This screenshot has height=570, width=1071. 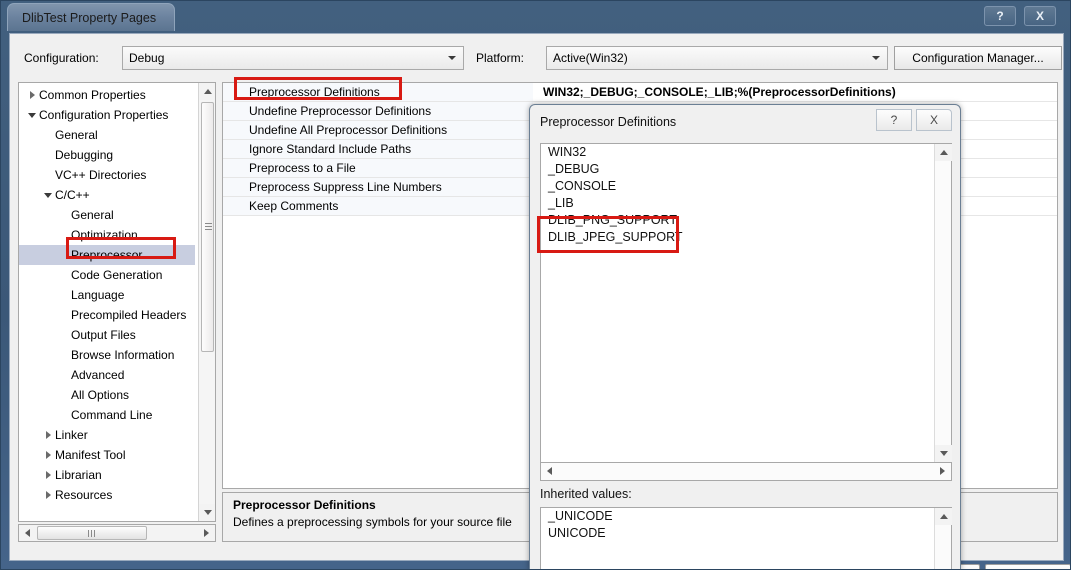 I want to click on platform-label: Platform:, so click(x=500, y=58).